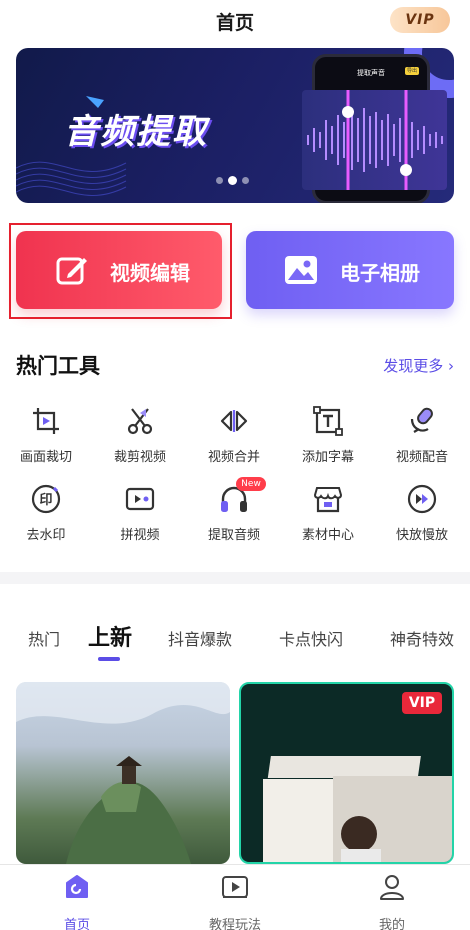  Describe the element at coordinates (328, 500) in the screenshot. I see `store-icon` at that location.